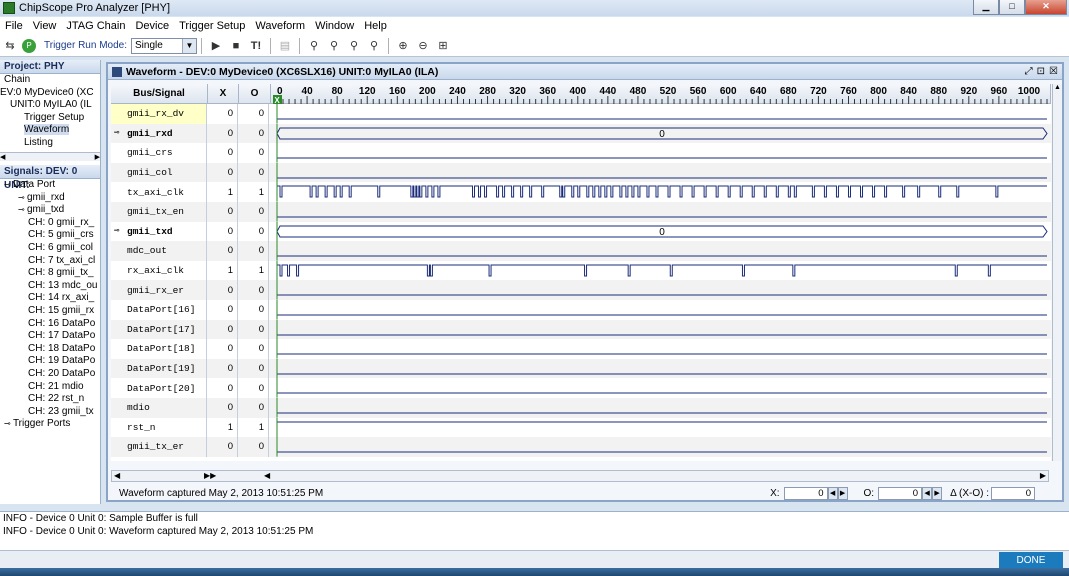 The height and width of the screenshot is (576, 1069). I want to click on signal-row: mdc_out 0 0, so click(581, 251).